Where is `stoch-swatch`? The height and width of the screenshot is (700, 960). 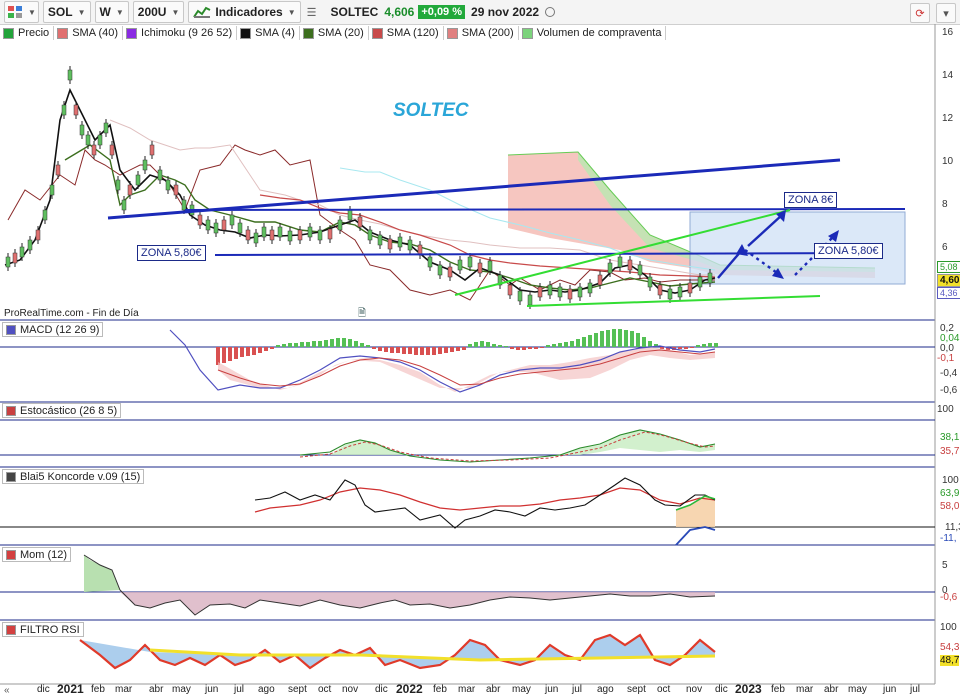 stoch-swatch is located at coordinates (11, 410).